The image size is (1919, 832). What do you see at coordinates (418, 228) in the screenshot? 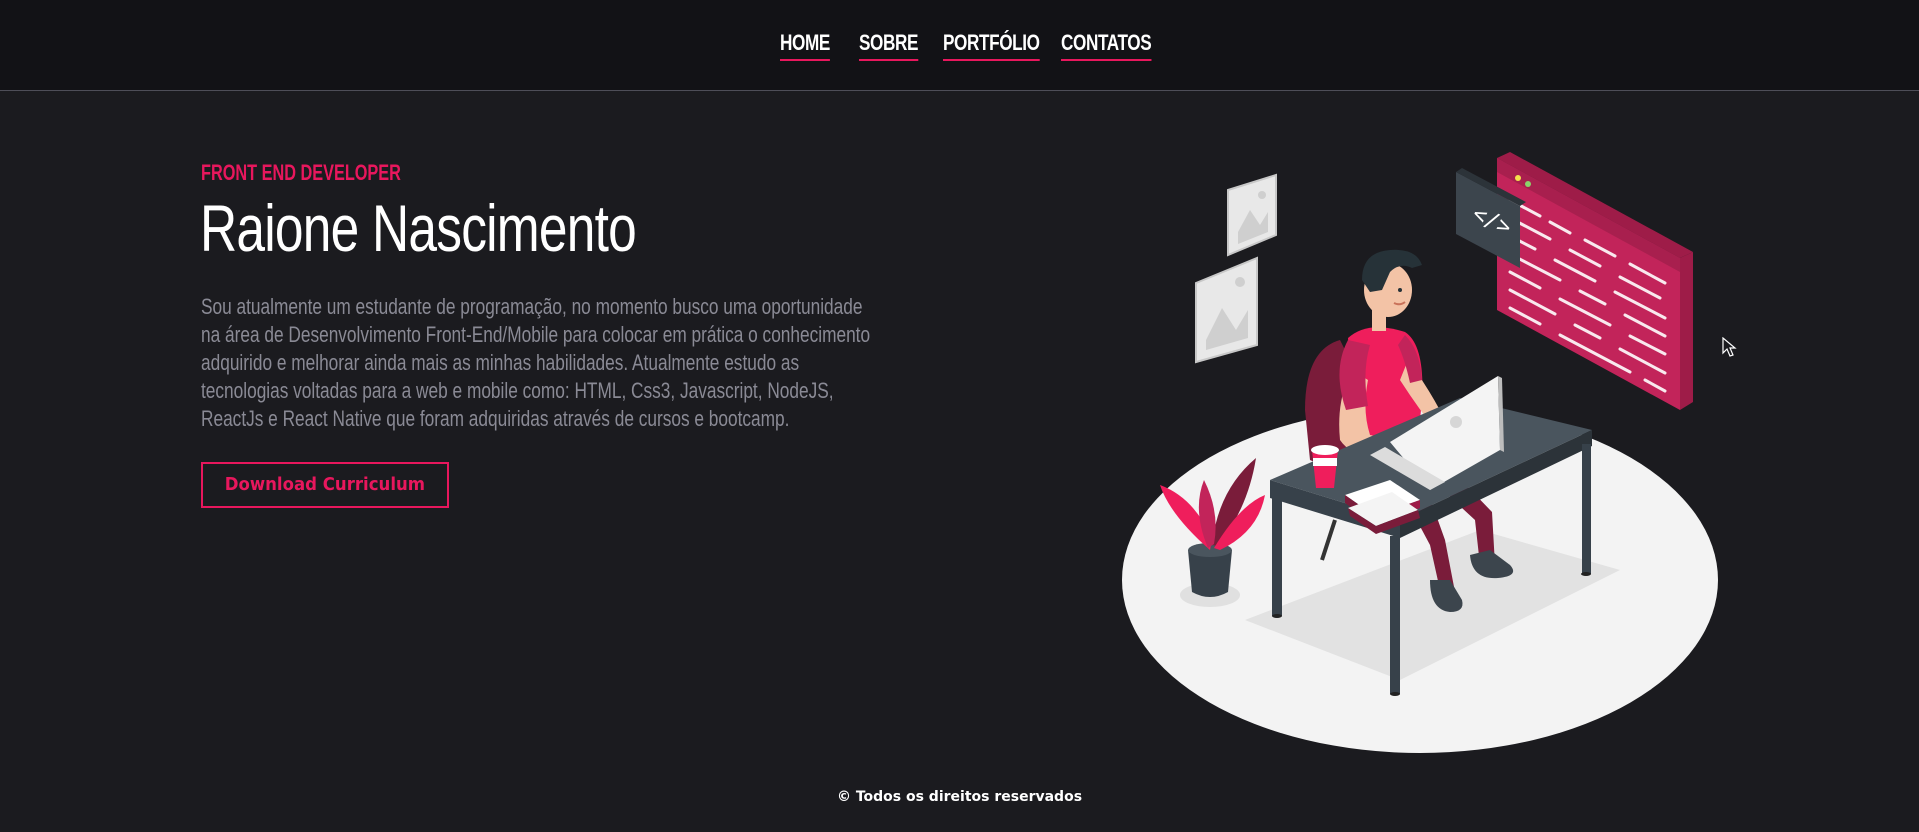
I see `person-name: Raione Nascimento` at bounding box center [418, 228].